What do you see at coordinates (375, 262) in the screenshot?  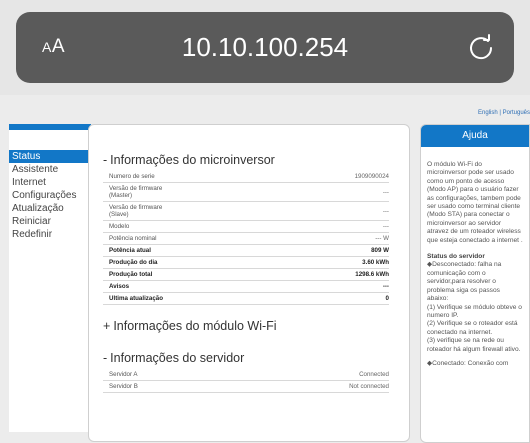 I see `row-value: 3.60 kWh` at bounding box center [375, 262].